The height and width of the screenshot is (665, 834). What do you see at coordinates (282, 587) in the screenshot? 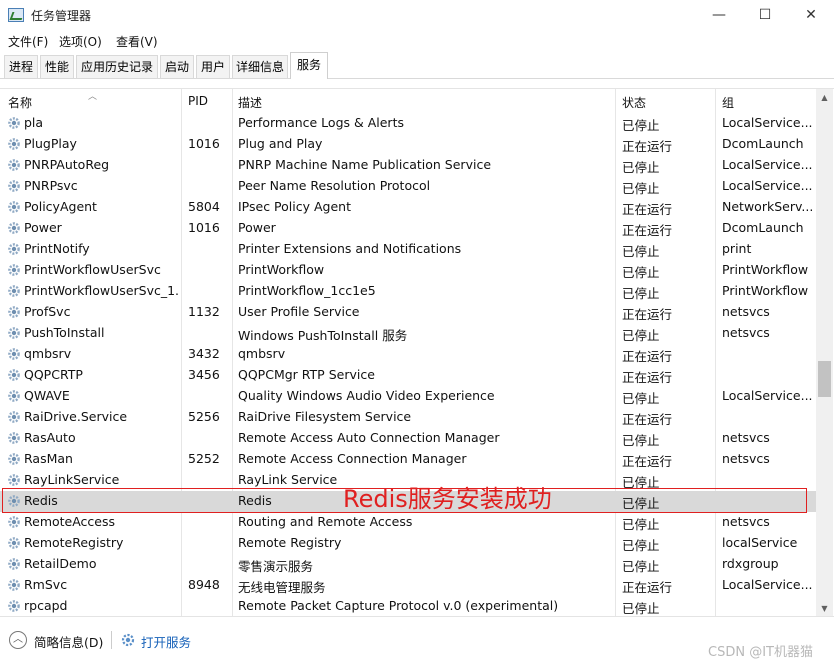
I see `service-description: 无线电管理服务` at bounding box center [282, 587].